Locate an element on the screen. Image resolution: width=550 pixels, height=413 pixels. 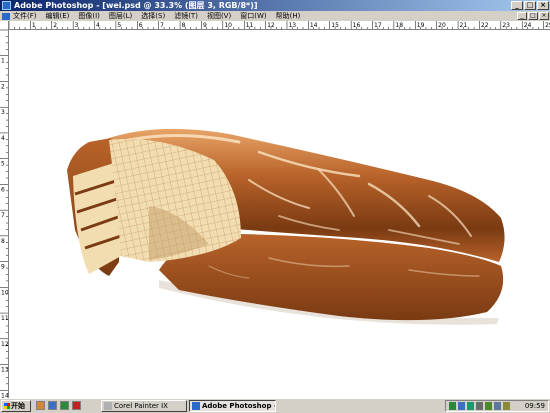
corel-painter-icon is located at coordinates (108, 406).